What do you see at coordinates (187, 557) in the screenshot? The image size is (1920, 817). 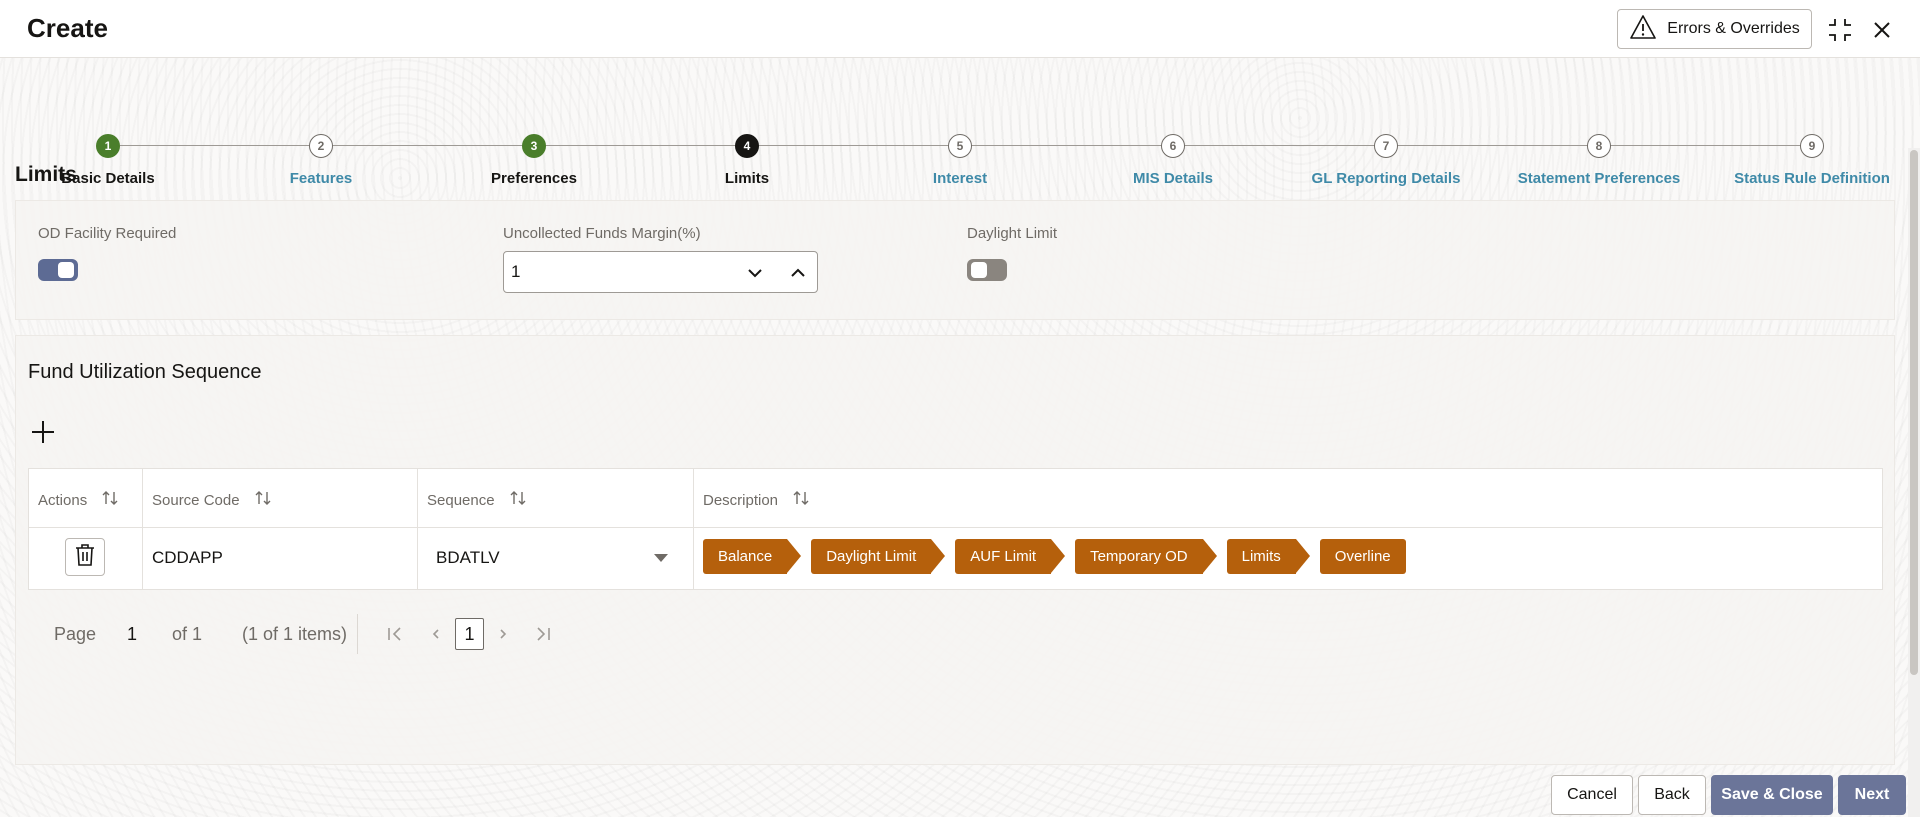 I see `source-code-value: CDDAPP` at bounding box center [187, 557].